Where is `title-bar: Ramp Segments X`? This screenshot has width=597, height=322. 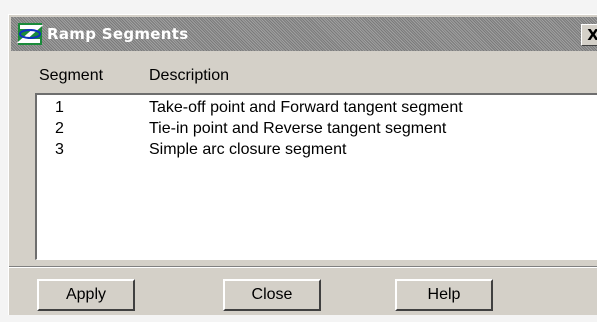
title-bar: Ramp Segments X is located at coordinates (304, 34).